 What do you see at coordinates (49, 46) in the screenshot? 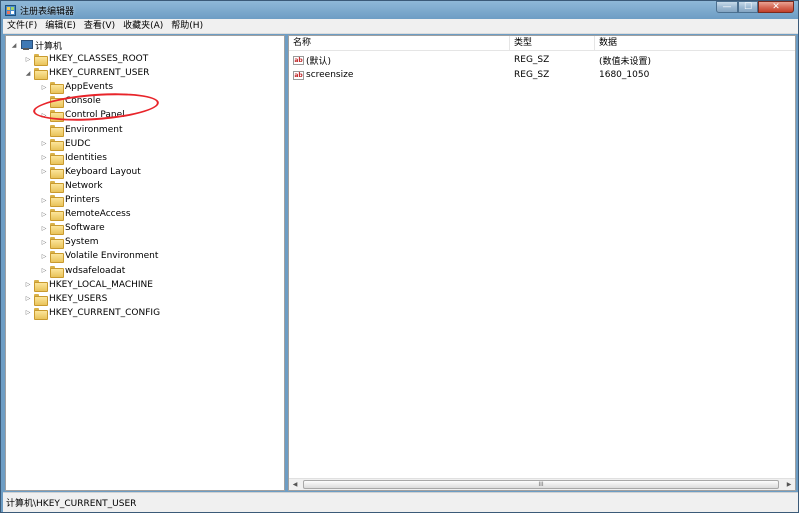
I see `tree-root-label: 计算机` at bounding box center [49, 46].